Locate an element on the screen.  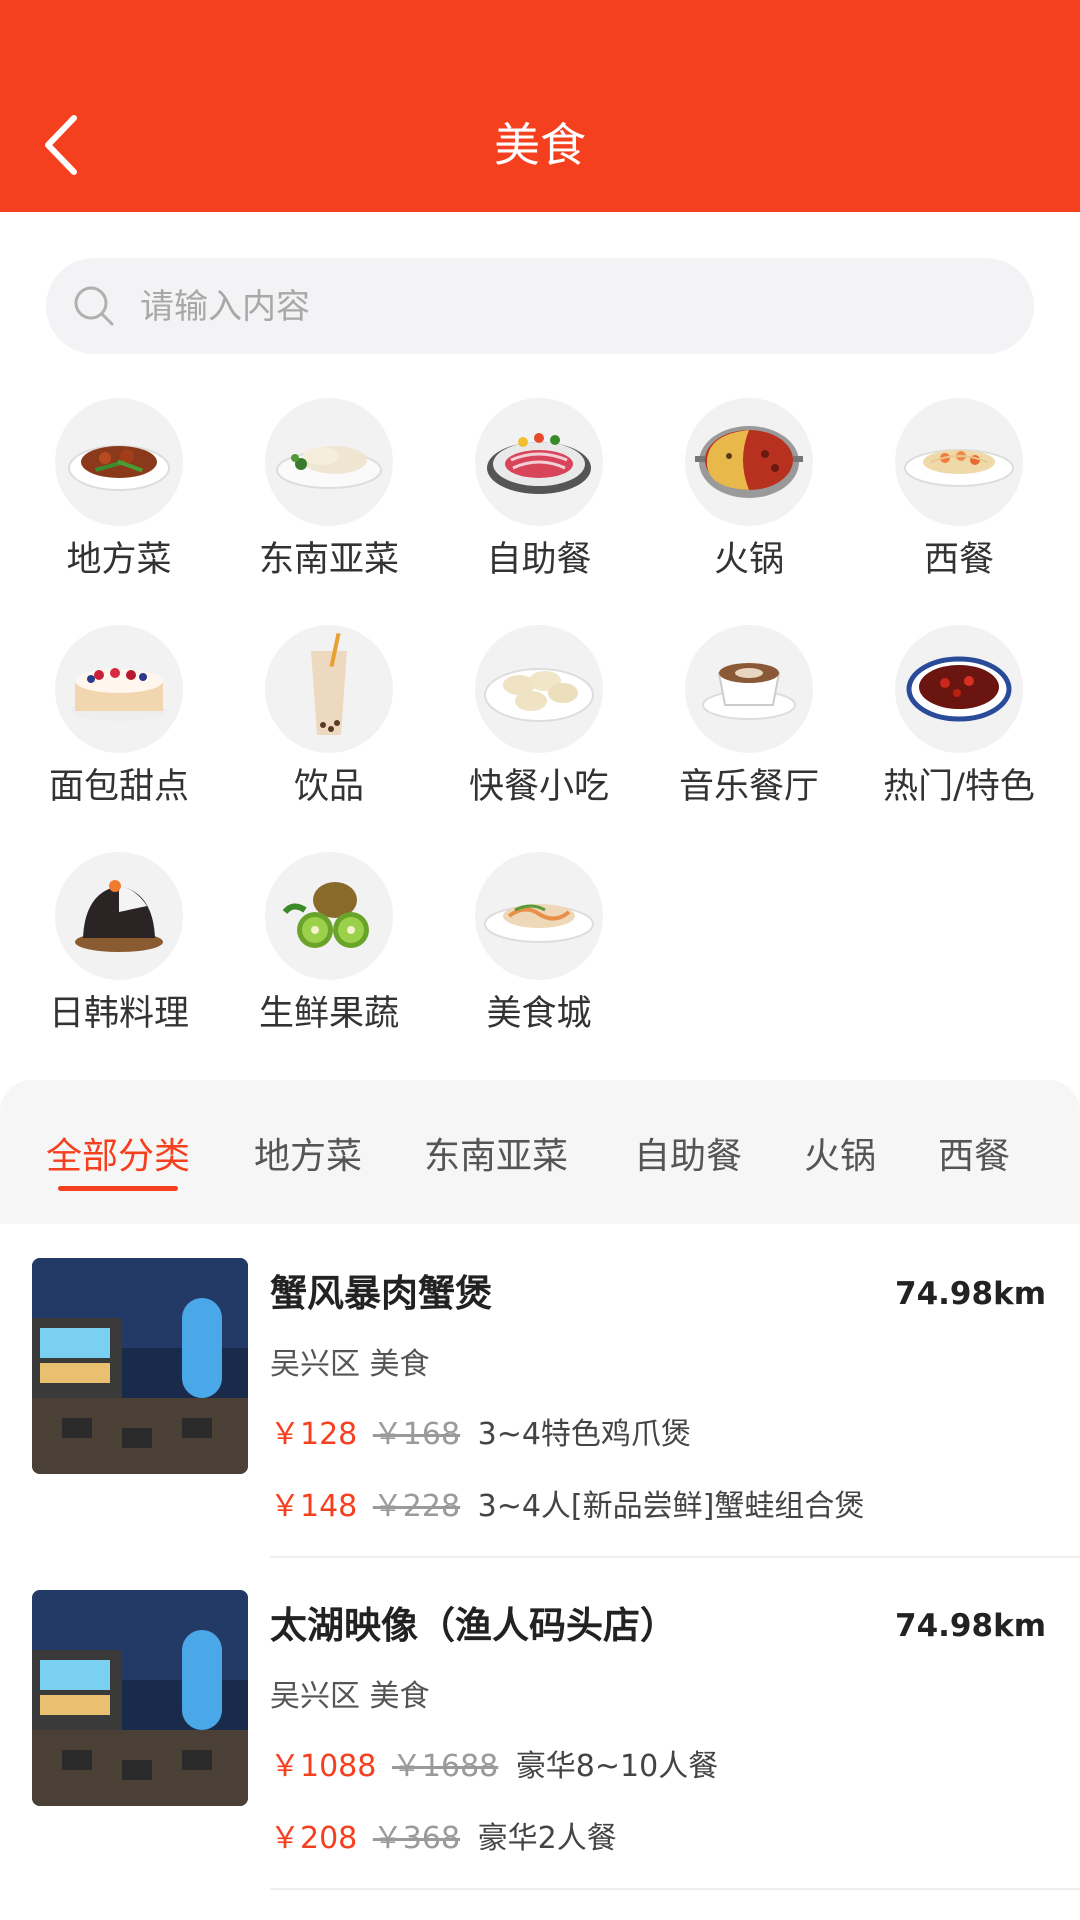
category-item-hotpot: 火锅 is located at coordinates (749, 511).